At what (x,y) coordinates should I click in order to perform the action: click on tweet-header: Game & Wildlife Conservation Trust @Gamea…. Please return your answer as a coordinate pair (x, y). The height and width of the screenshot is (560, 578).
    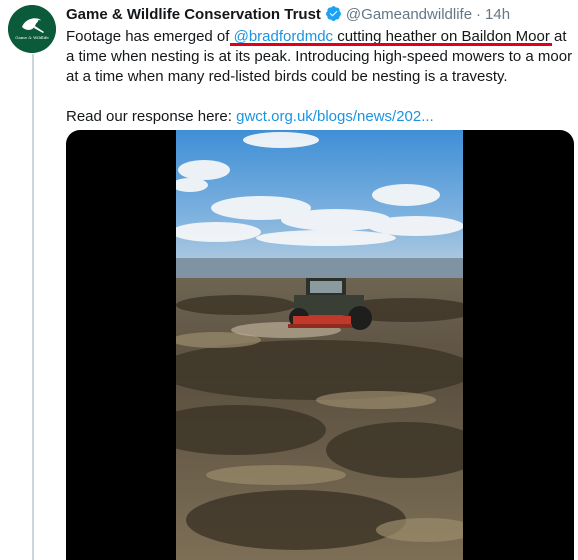
    Looking at the image, I should click on (288, 16).